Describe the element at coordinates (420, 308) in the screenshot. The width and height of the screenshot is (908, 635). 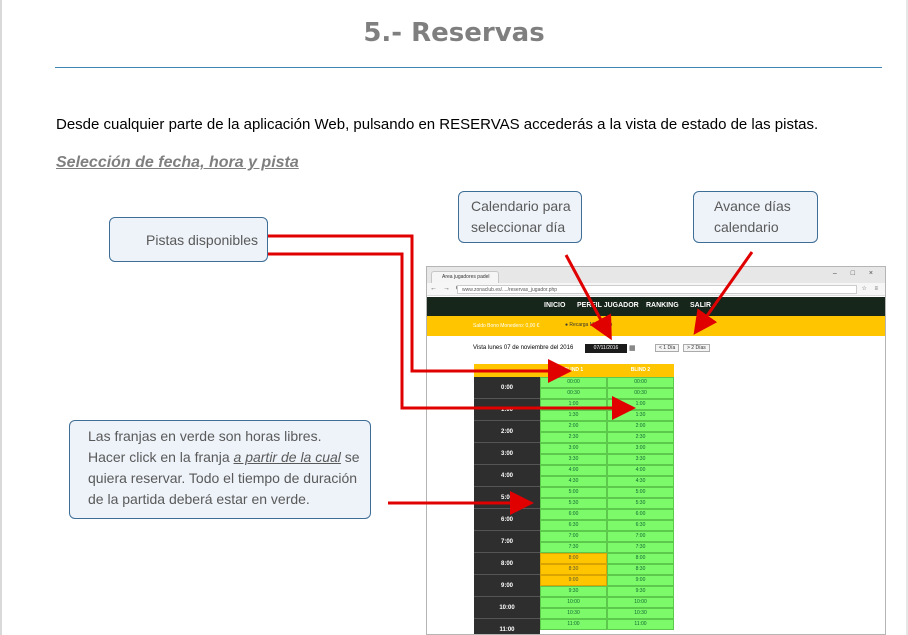
I see `arrow-pistas-court1` at that location.